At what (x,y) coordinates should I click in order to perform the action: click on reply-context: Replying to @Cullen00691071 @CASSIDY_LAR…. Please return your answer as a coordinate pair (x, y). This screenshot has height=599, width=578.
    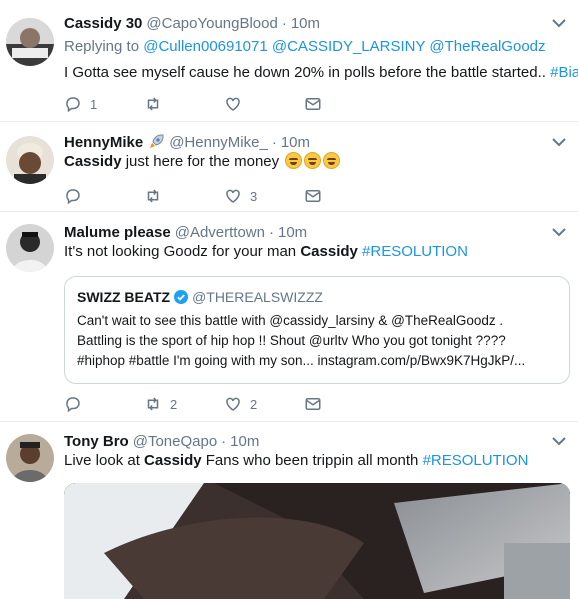
    Looking at the image, I should click on (305, 47).